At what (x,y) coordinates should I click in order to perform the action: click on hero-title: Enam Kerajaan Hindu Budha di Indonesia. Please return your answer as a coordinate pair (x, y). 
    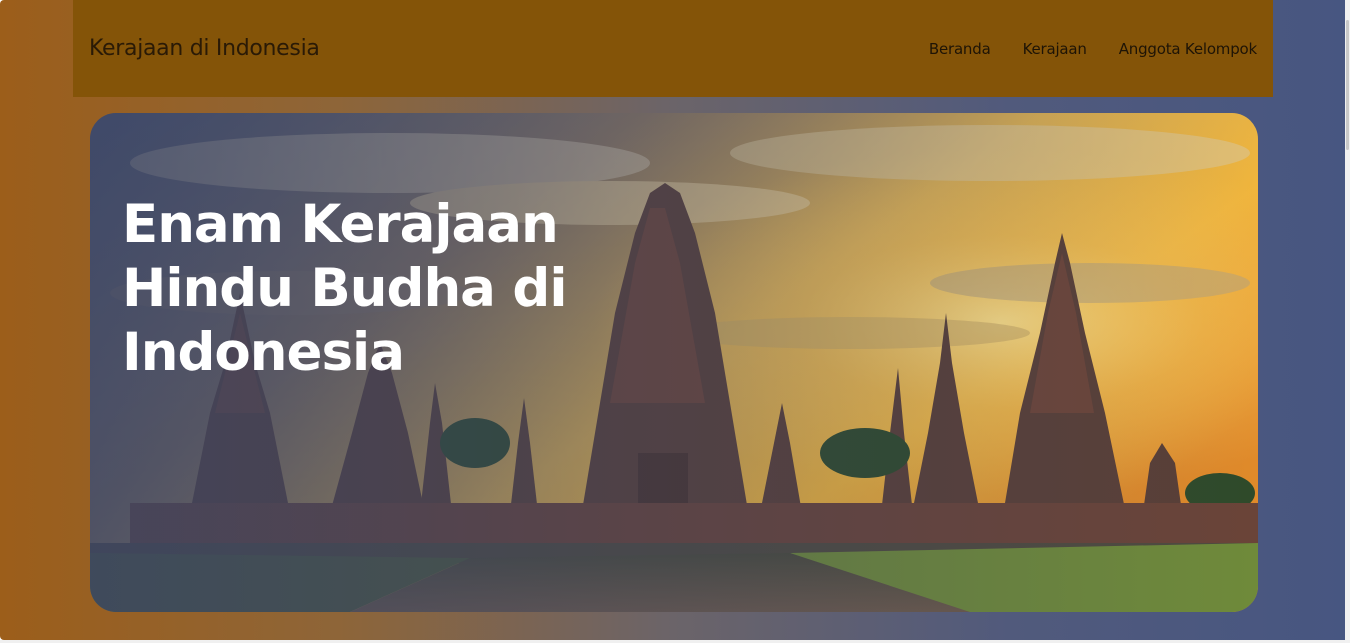
    Looking at the image, I should click on (345, 288).